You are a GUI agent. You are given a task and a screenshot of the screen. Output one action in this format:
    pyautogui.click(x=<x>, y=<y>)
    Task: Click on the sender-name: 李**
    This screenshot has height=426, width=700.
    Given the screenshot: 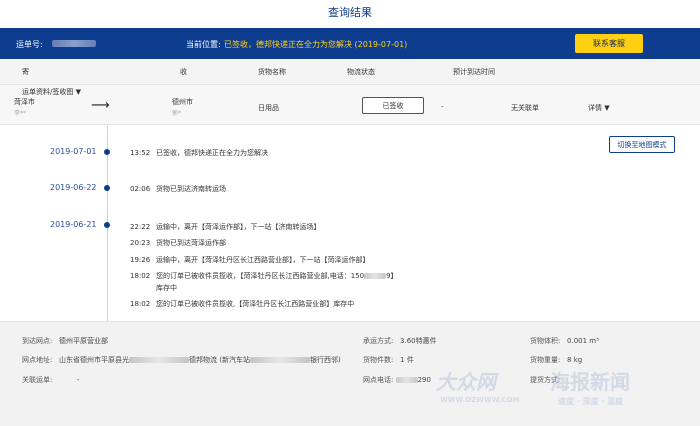 What is the action you would take?
    pyautogui.click(x=20, y=113)
    